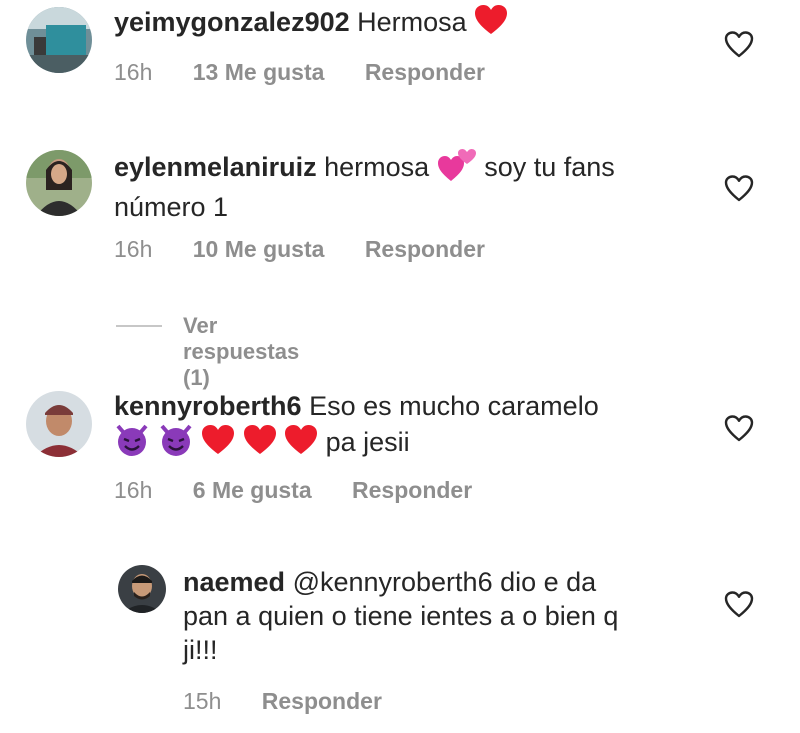 The width and height of the screenshot is (800, 733). Describe the element at coordinates (454, 406) in the screenshot. I see `comment-body: Eso es mucho caramelo` at that location.